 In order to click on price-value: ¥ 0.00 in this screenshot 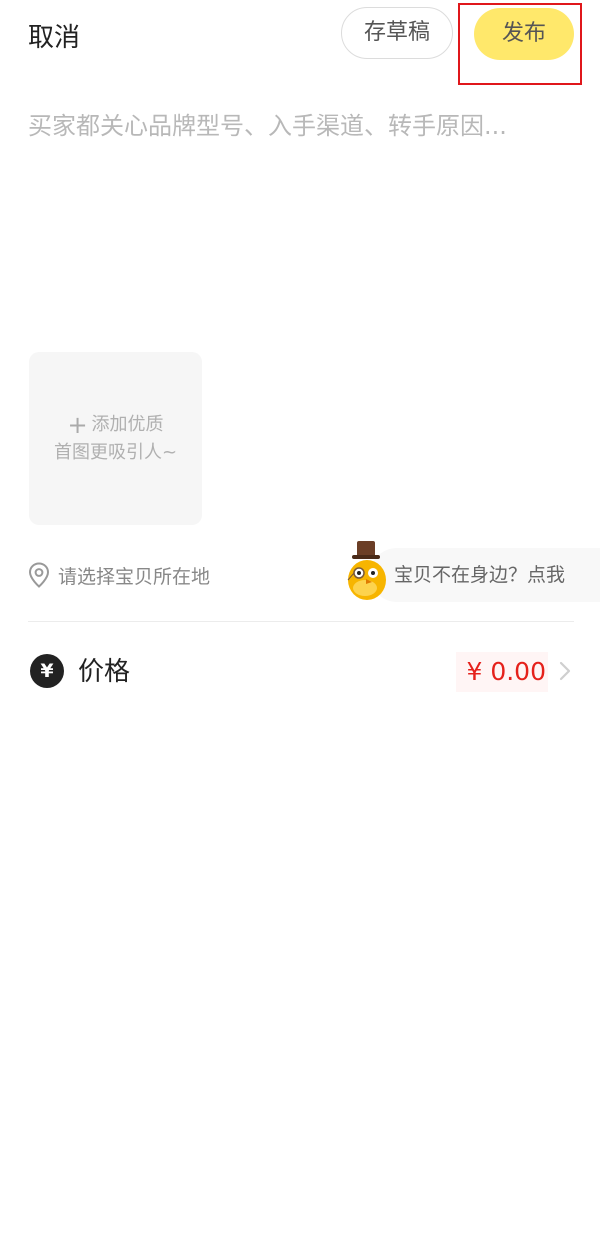, I will do `click(502, 672)`.